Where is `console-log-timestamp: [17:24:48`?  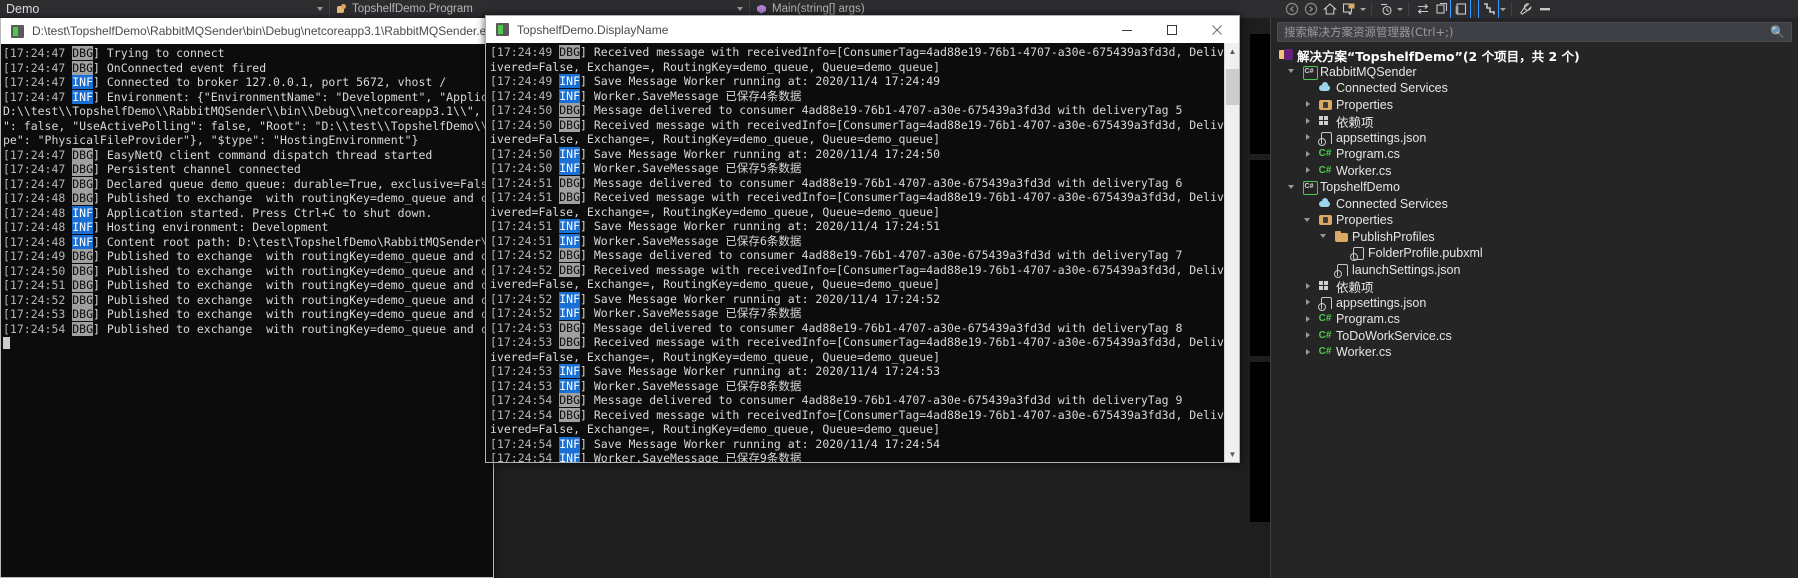
console-log-timestamp: [17:24:48 is located at coordinates (38, 198).